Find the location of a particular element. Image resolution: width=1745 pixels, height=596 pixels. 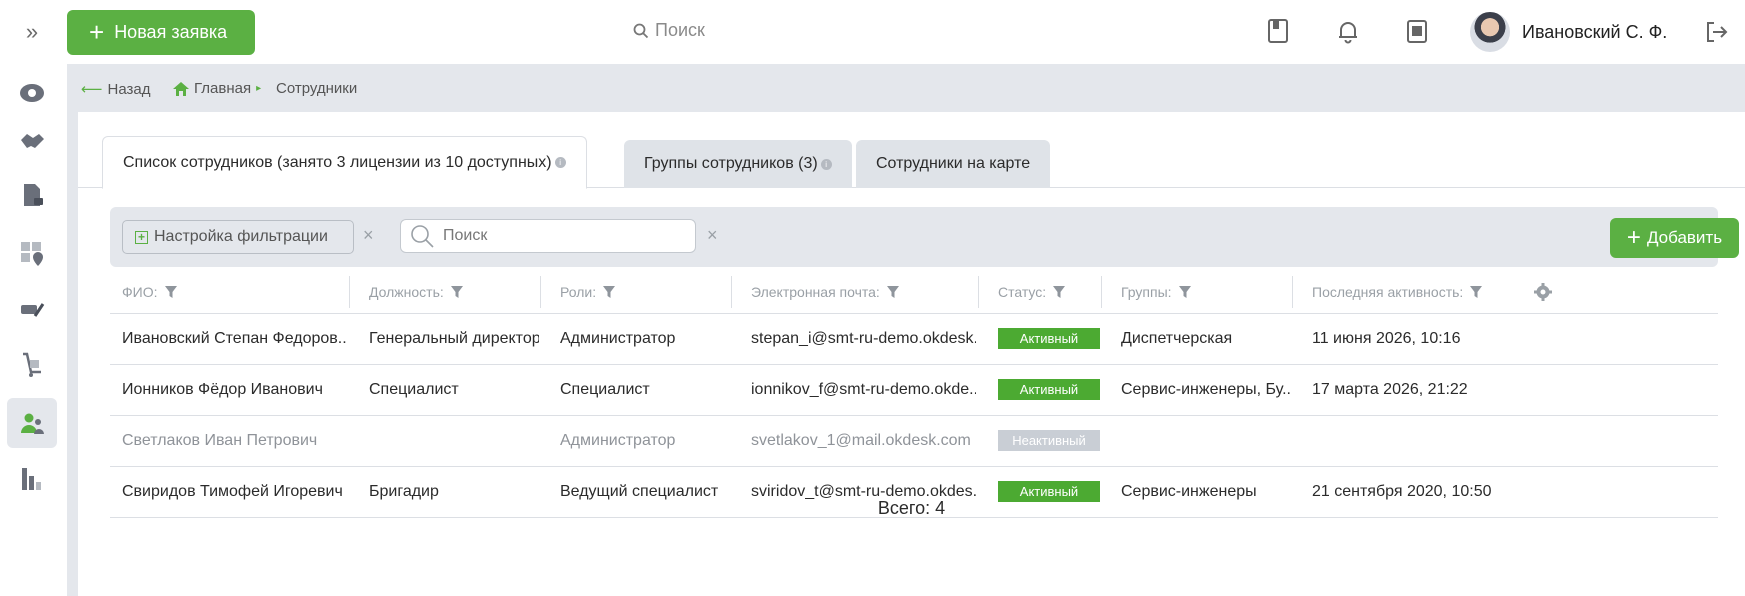

sidebar-item-documents is located at coordinates (32, 195).